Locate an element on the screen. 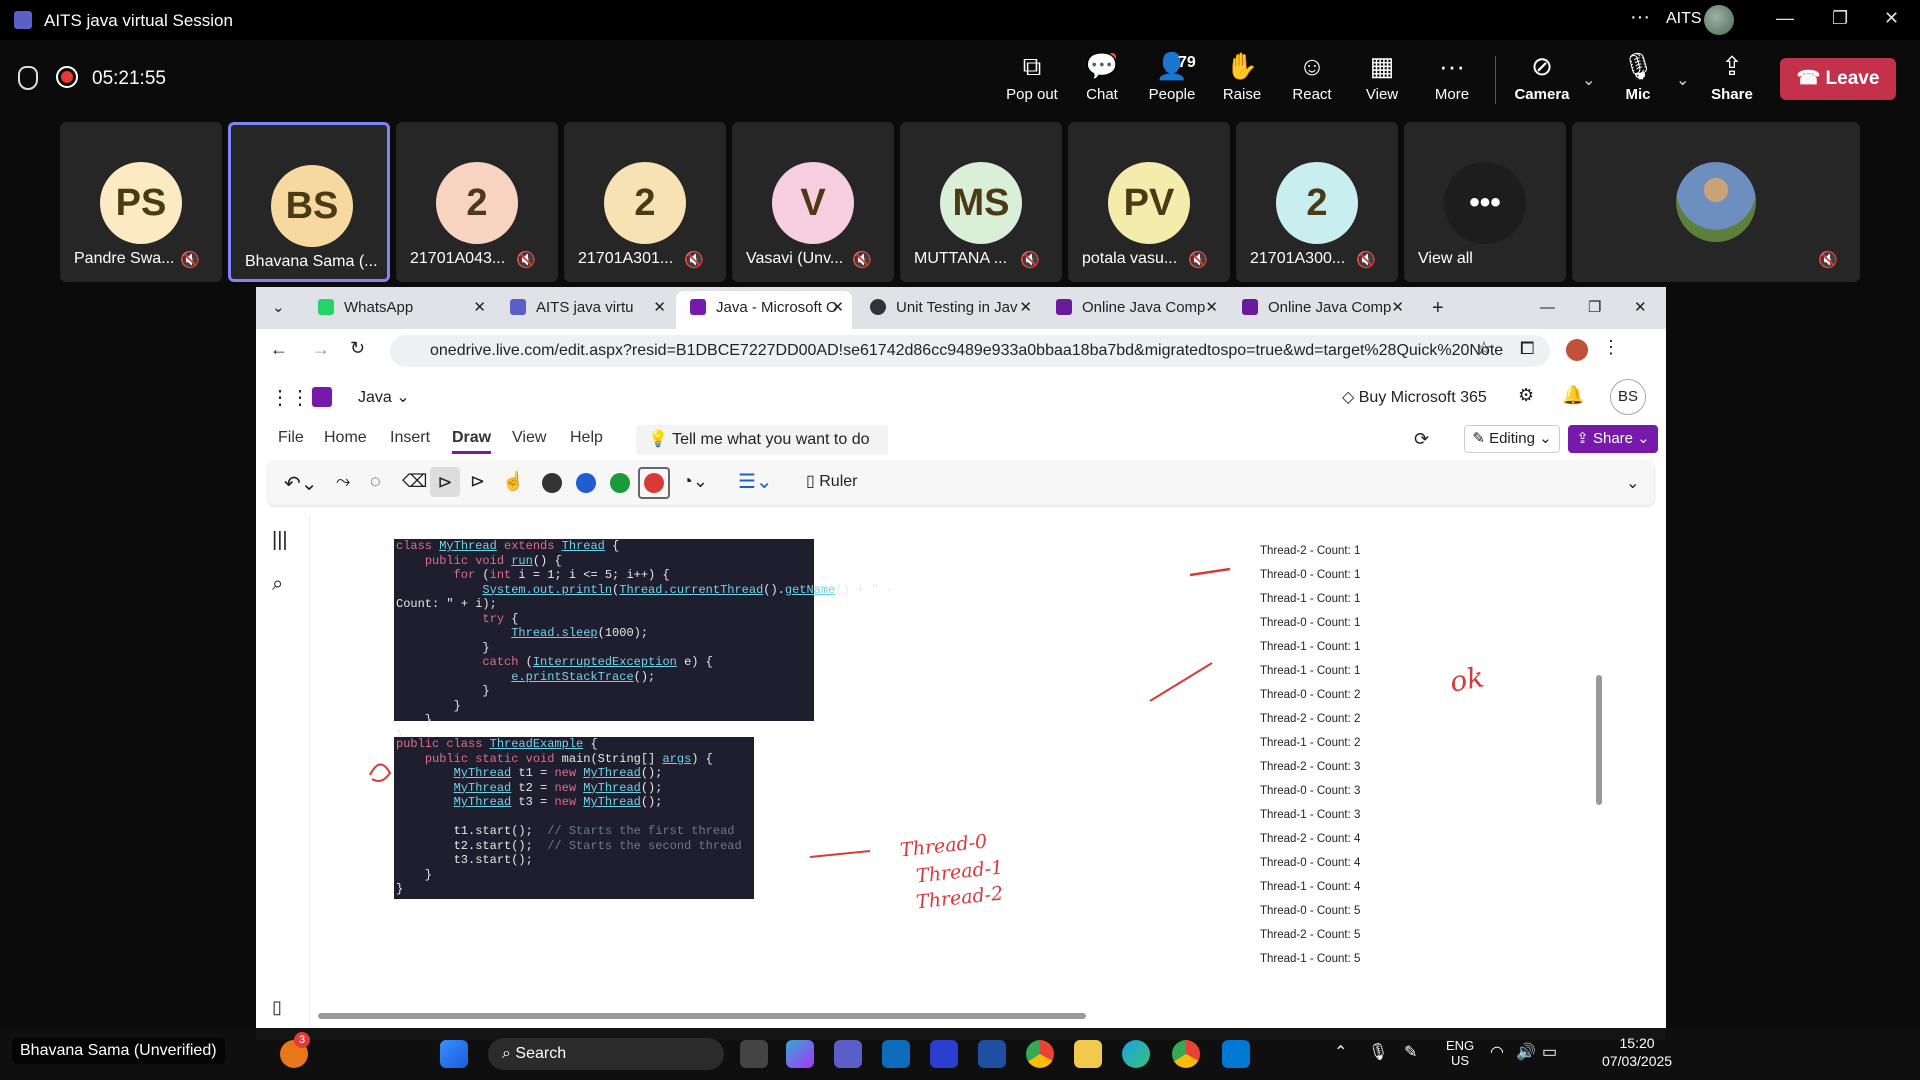 This screenshot has width=1920, height=1080. more-options-icon: ··· is located at coordinates (1640, 17).